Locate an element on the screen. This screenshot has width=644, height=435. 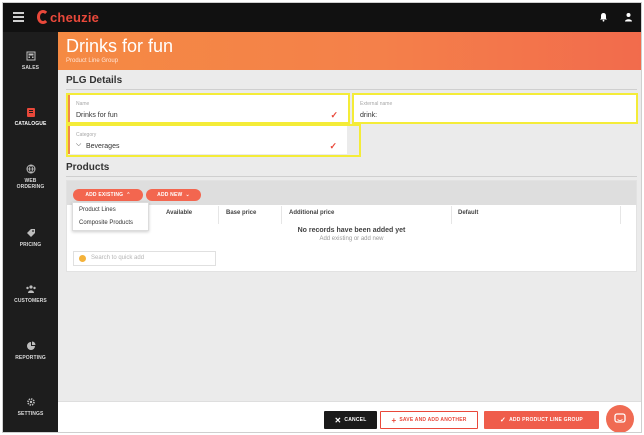
quick-add-input: Search to quick add is located at coordinates (144, 258).